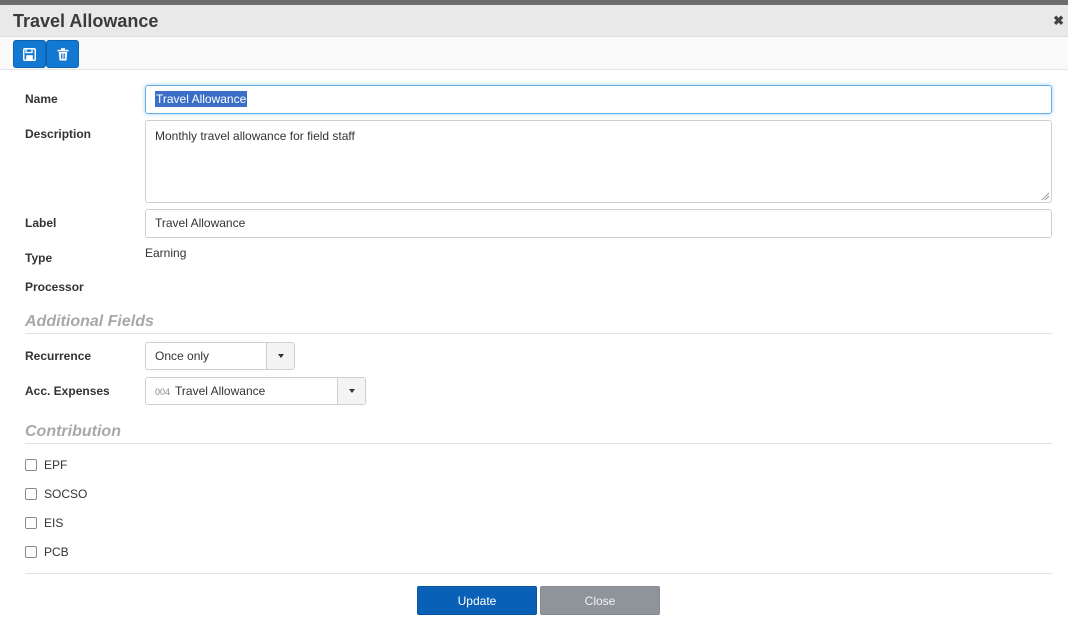  Describe the element at coordinates (201, 99) in the screenshot. I see `name-input-value: Travel Allowance` at that location.